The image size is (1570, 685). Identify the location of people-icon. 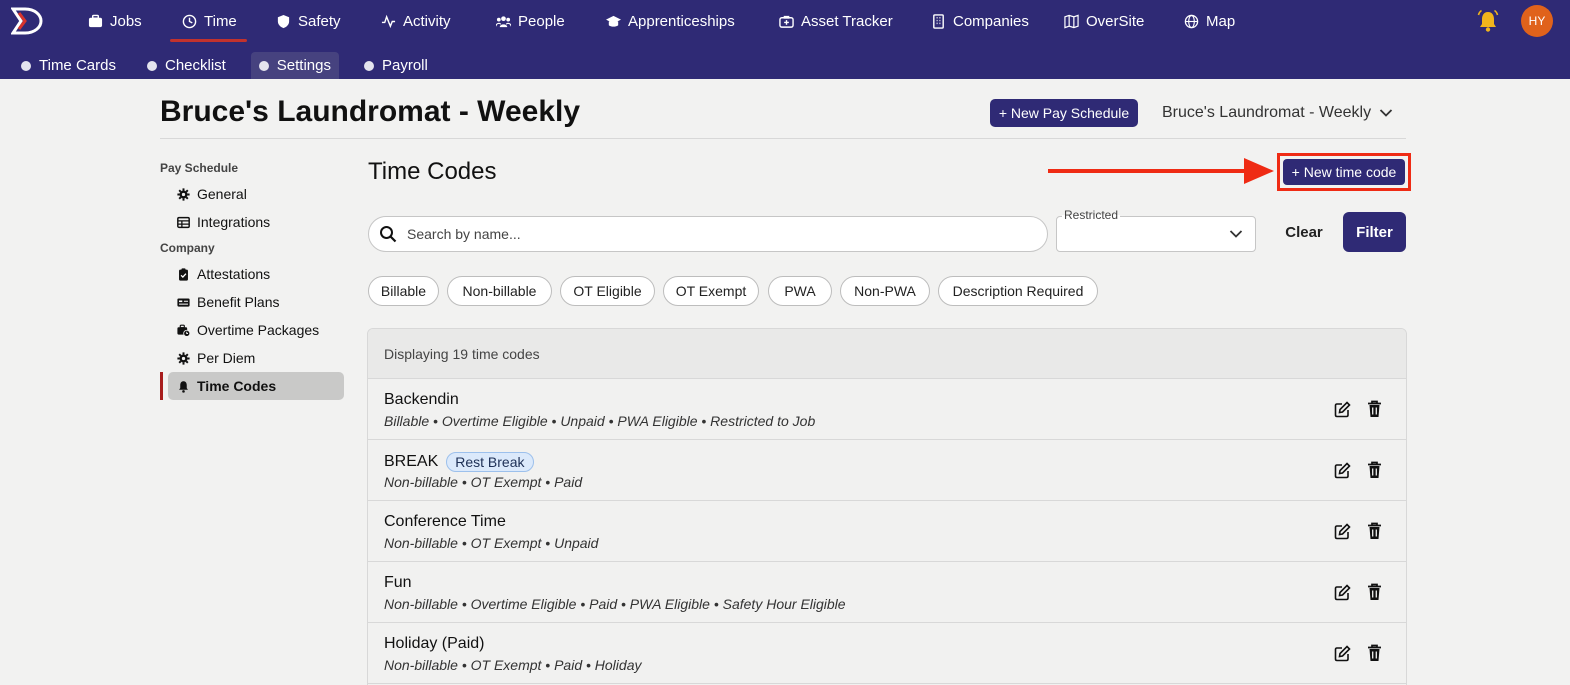
(503, 21).